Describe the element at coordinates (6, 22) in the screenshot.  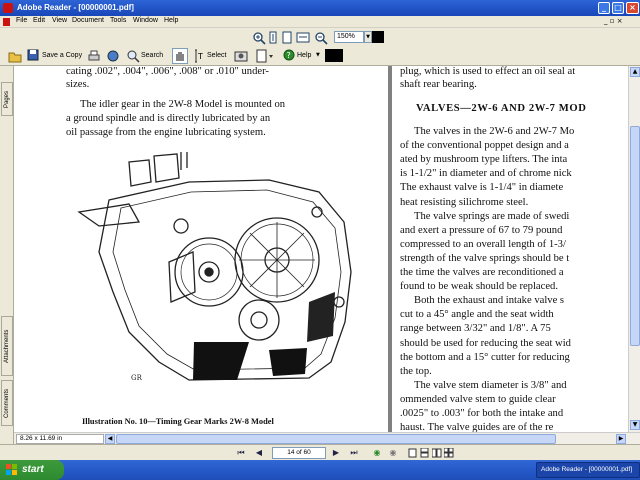
I see `document-icon` at that location.